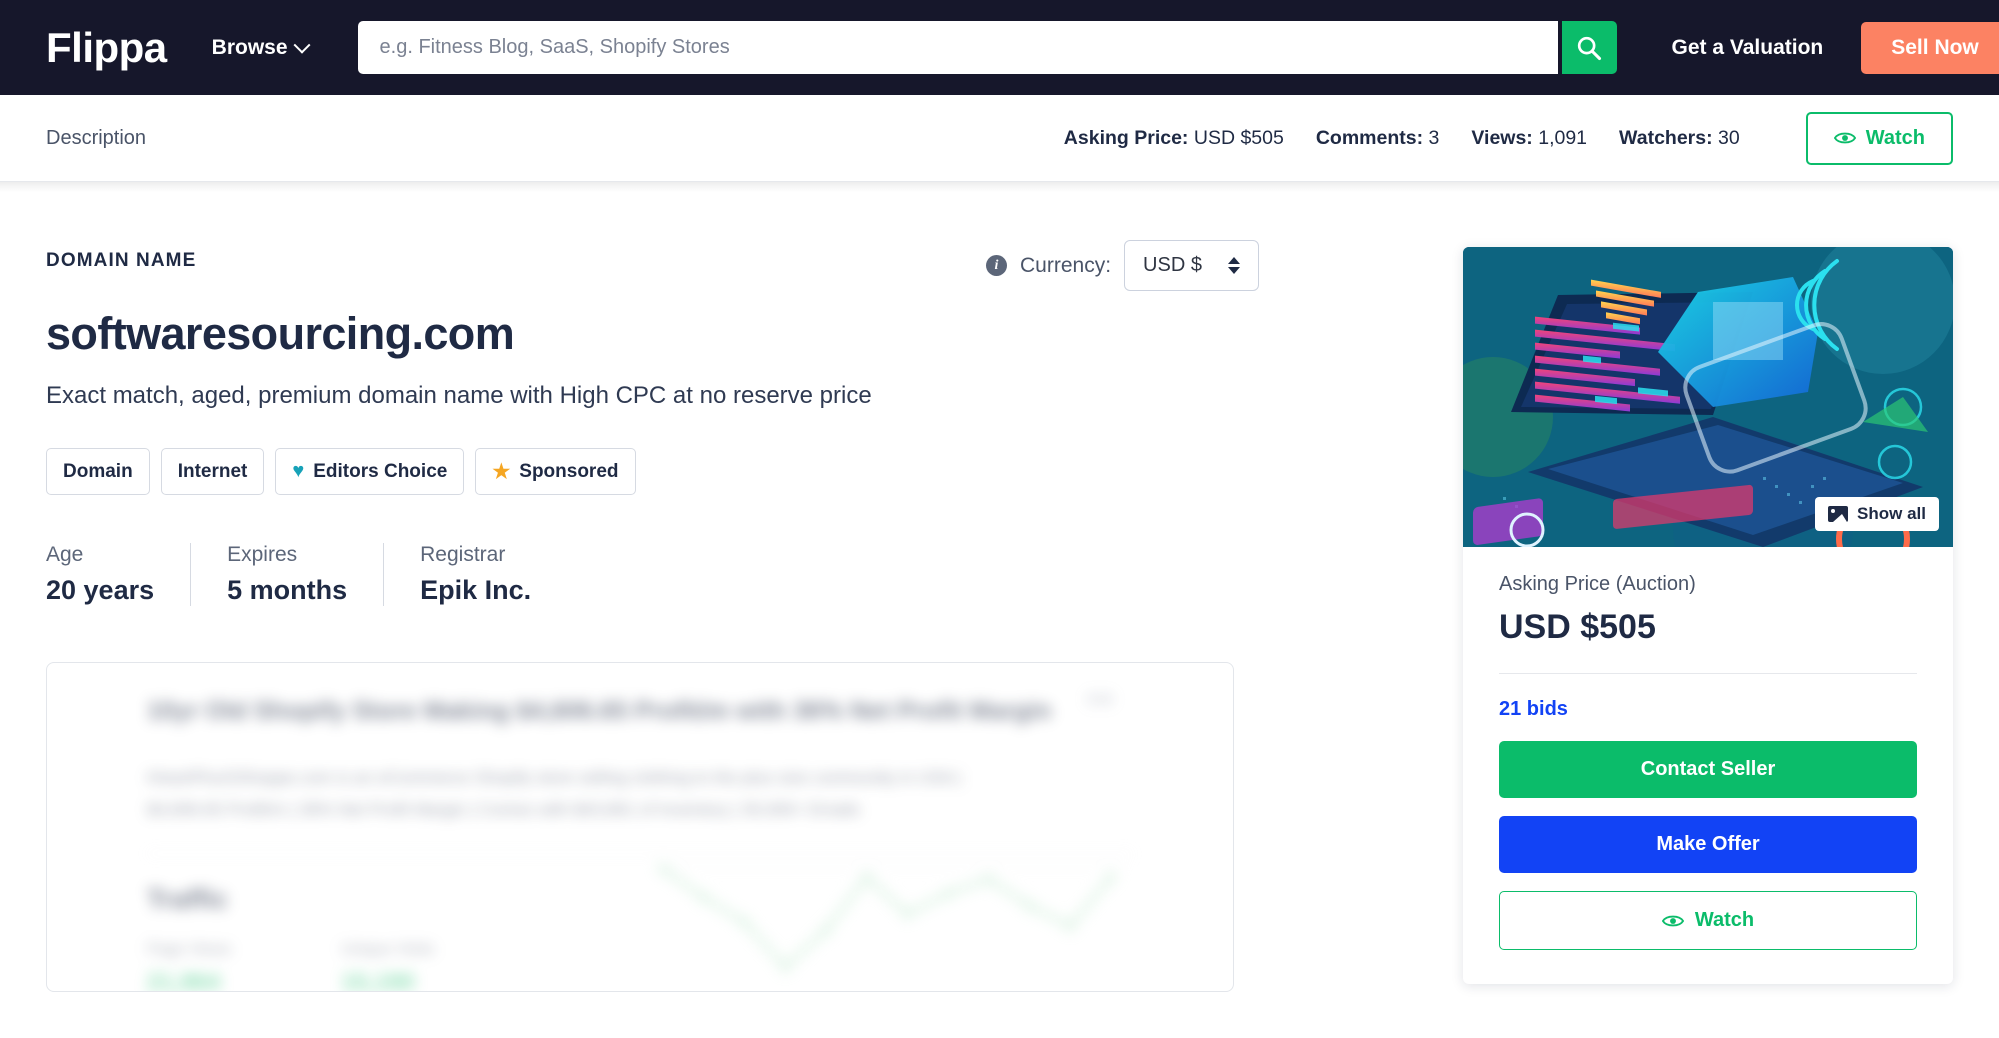 The width and height of the screenshot is (1999, 1038). I want to click on stat-comments: Comments: 3, so click(1378, 138).